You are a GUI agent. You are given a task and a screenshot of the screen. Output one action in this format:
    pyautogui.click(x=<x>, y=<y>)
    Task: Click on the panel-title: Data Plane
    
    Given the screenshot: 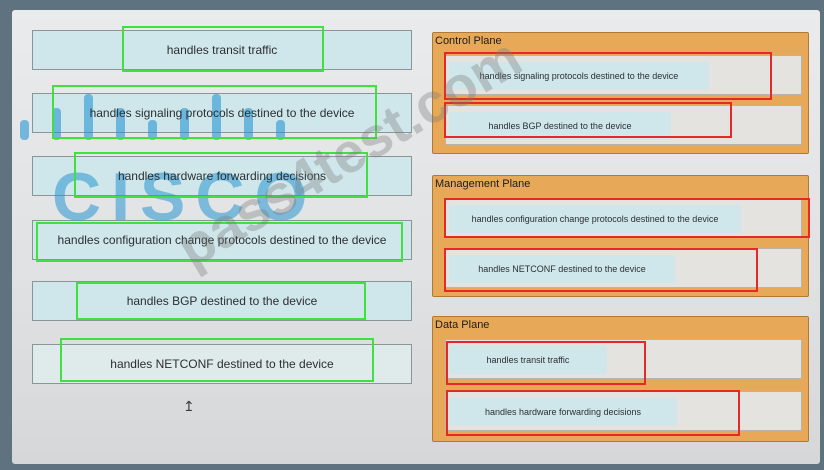 What is the action you would take?
    pyautogui.click(x=462, y=325)
    